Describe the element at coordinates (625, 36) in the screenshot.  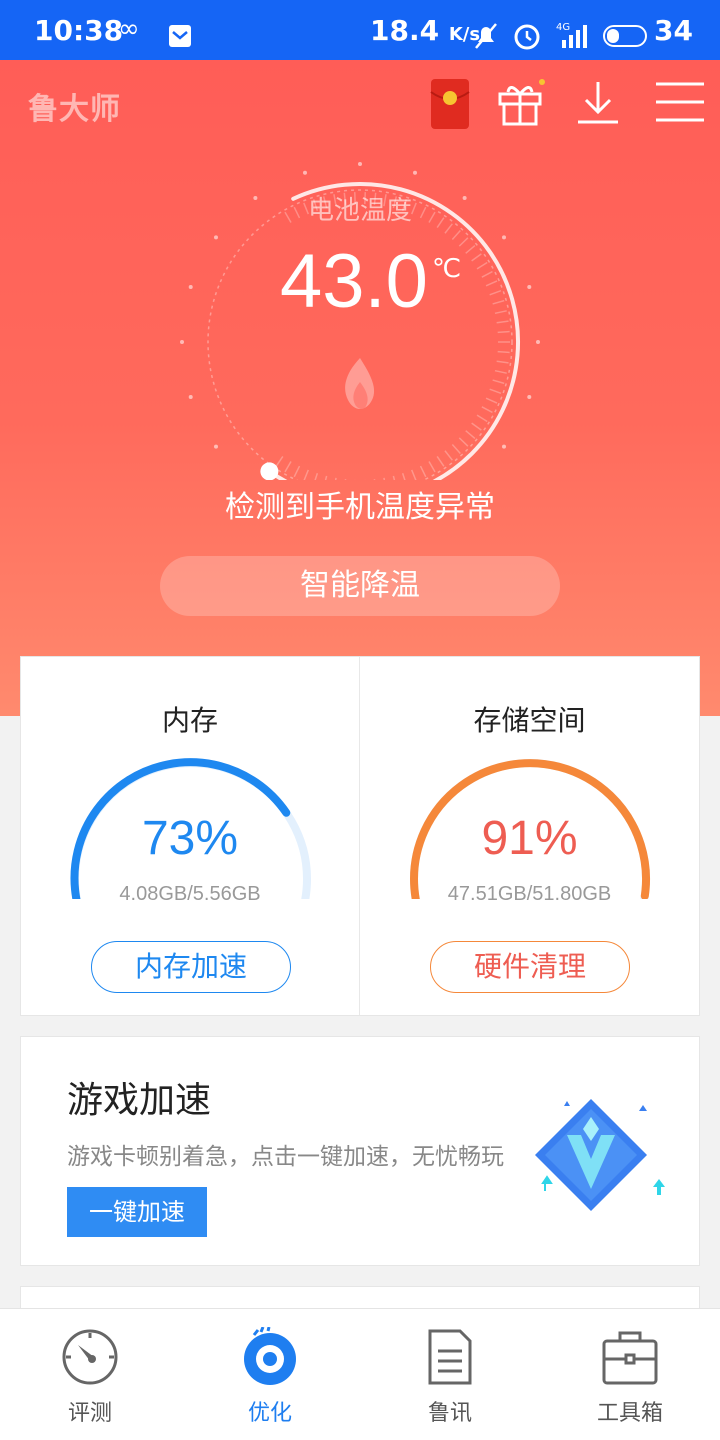
I see `battery-icon` at that location.